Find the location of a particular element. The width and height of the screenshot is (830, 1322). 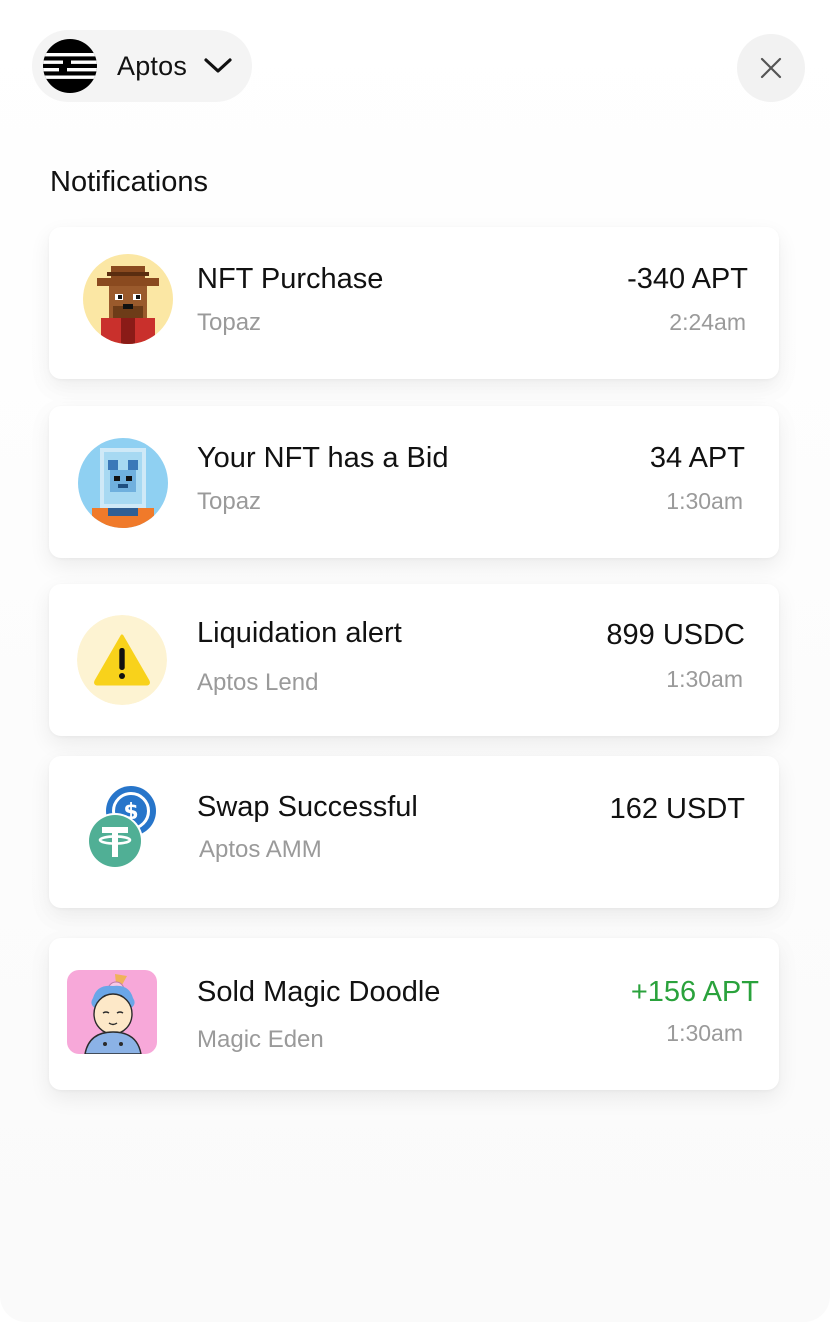

notification-title: NFT Purchase is located at coordinates (290, 279).